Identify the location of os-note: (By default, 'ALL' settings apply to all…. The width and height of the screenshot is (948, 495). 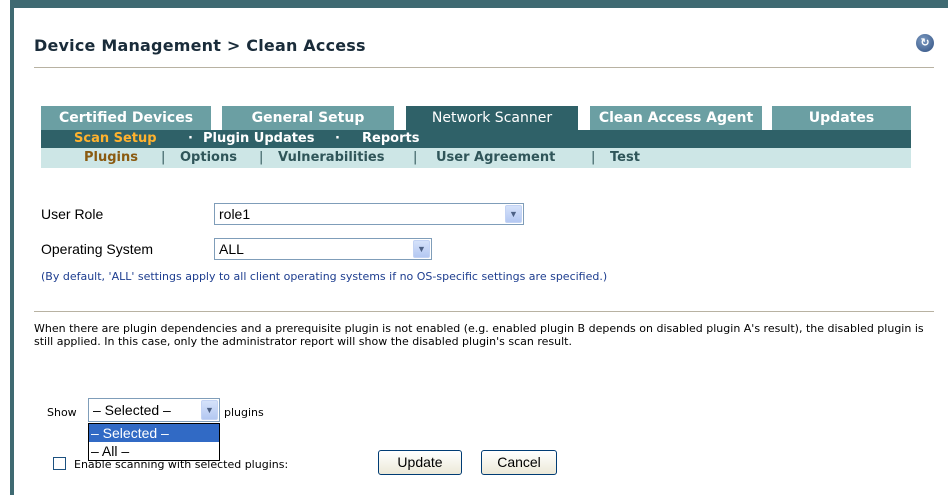
(324, 276).